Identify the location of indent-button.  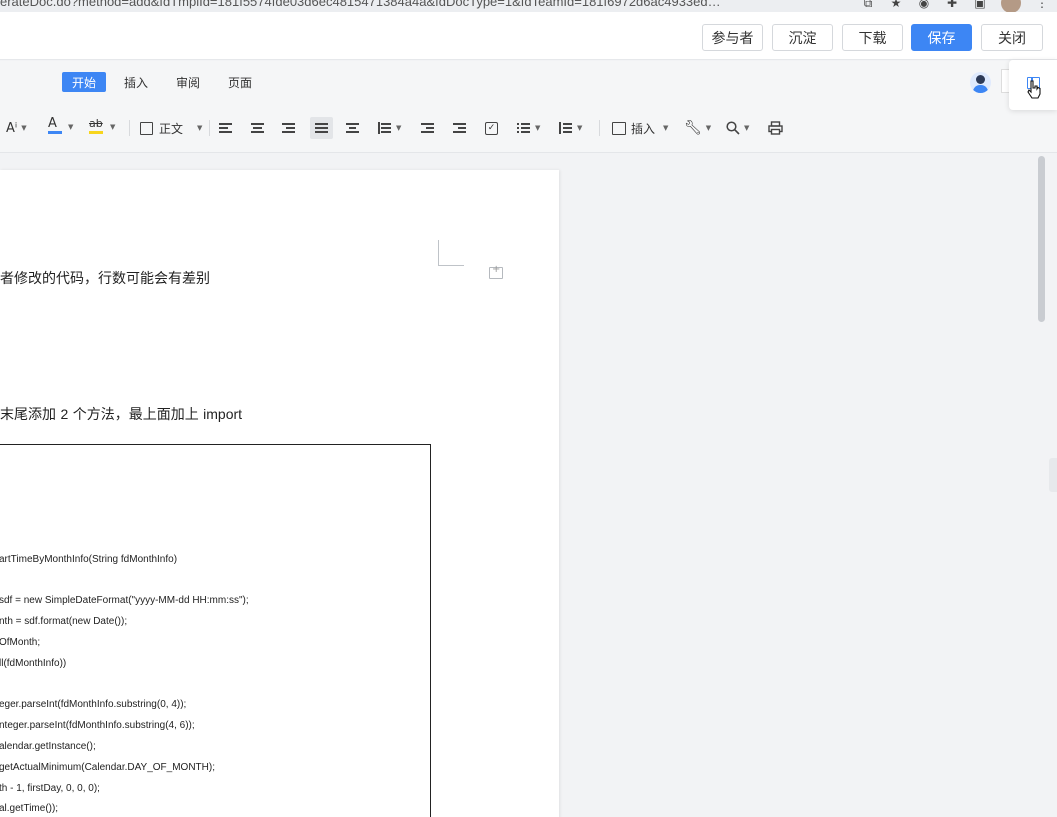
(460, 128).